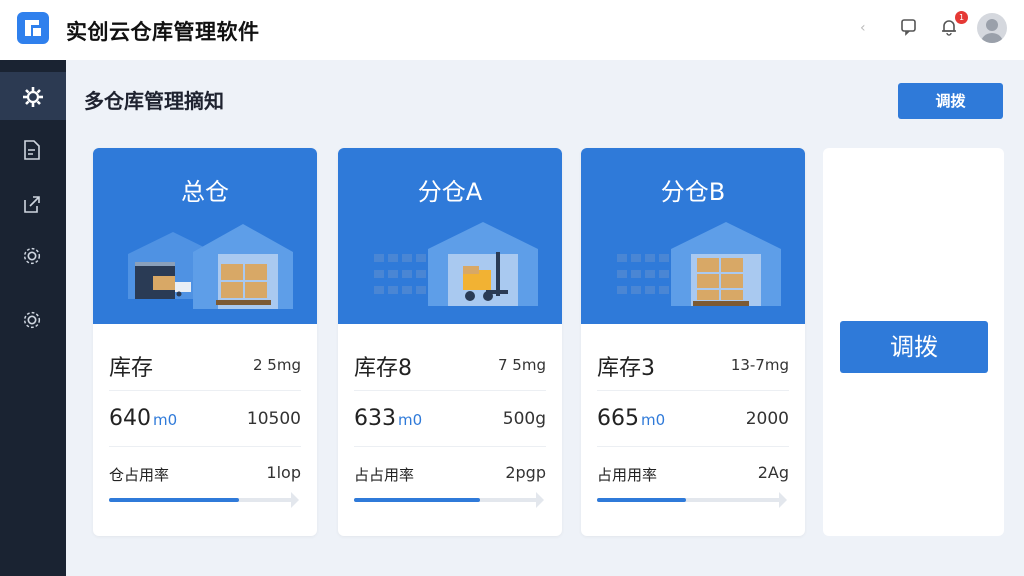  I want to click on inventory-row: 库存3 13-7mg, so click(693, 365).